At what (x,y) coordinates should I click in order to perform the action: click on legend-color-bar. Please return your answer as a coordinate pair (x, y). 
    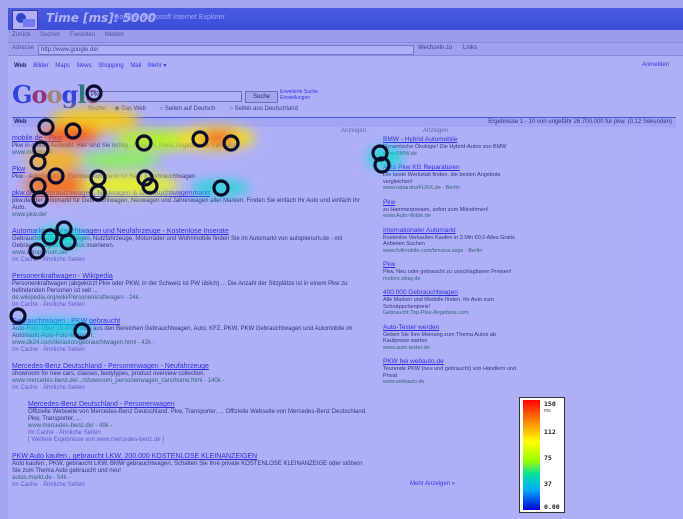
    Looking at the image, I should click on (531, 455).